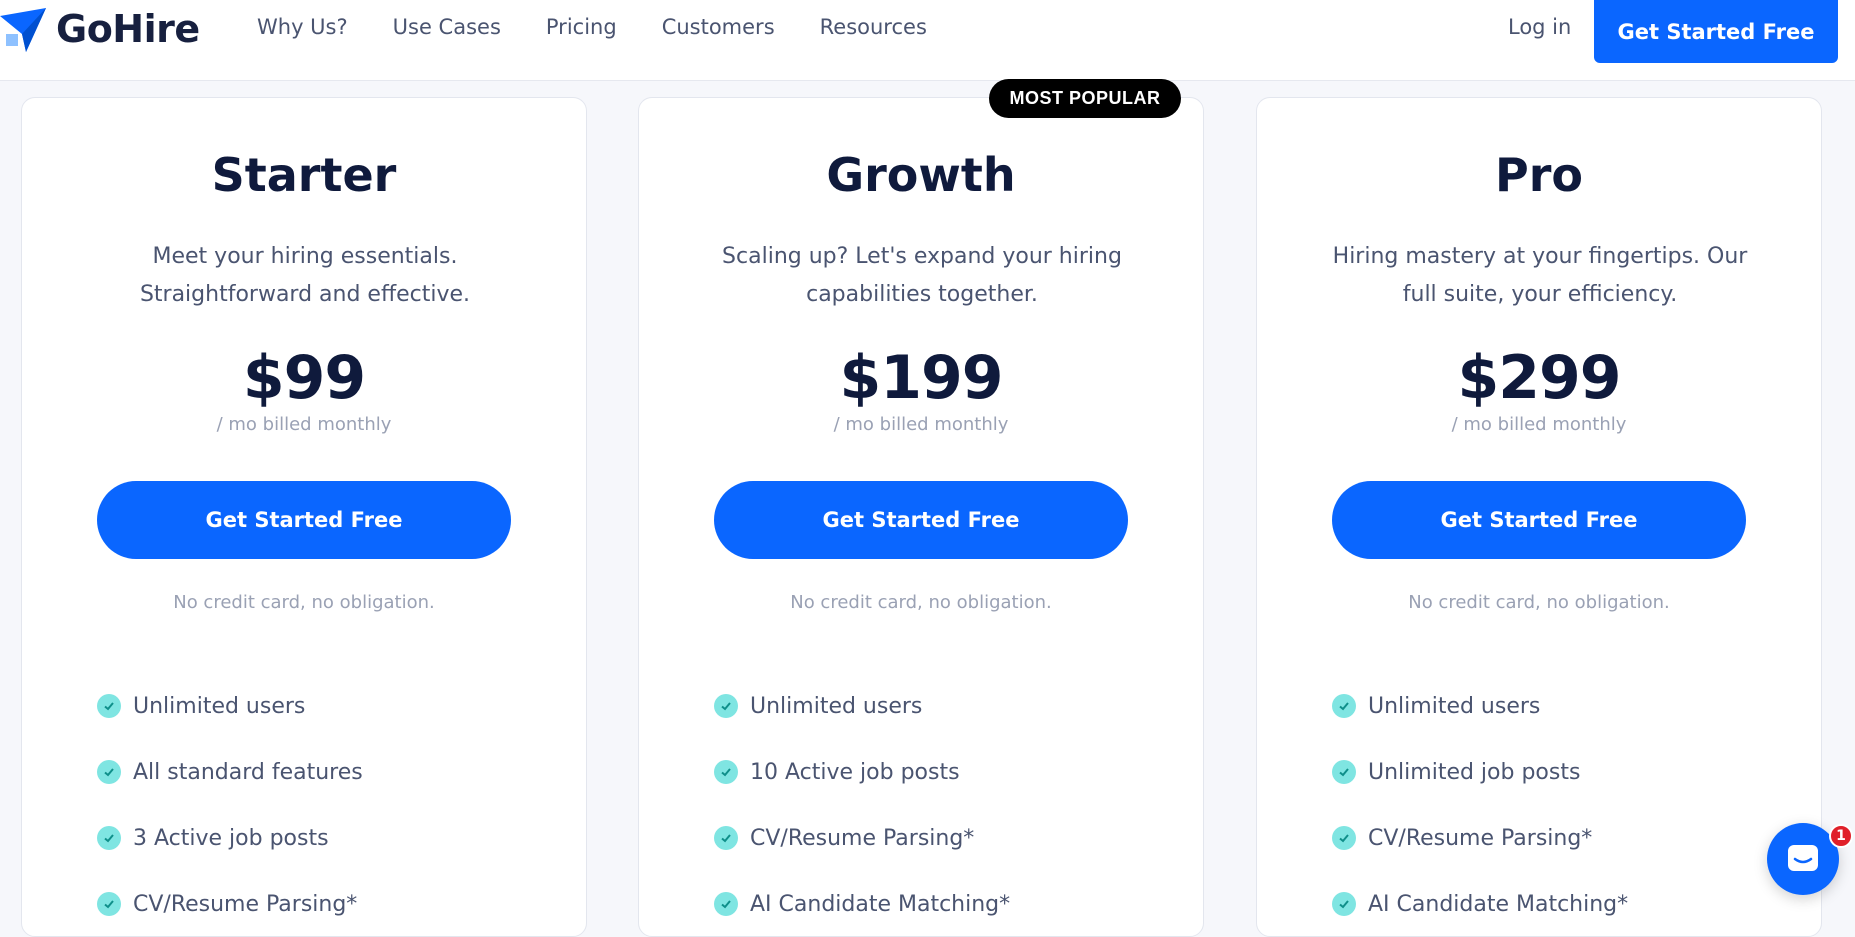 This screenshot has width=1855, height=937. I want to click on plan-price: $199, so click(921, 378).